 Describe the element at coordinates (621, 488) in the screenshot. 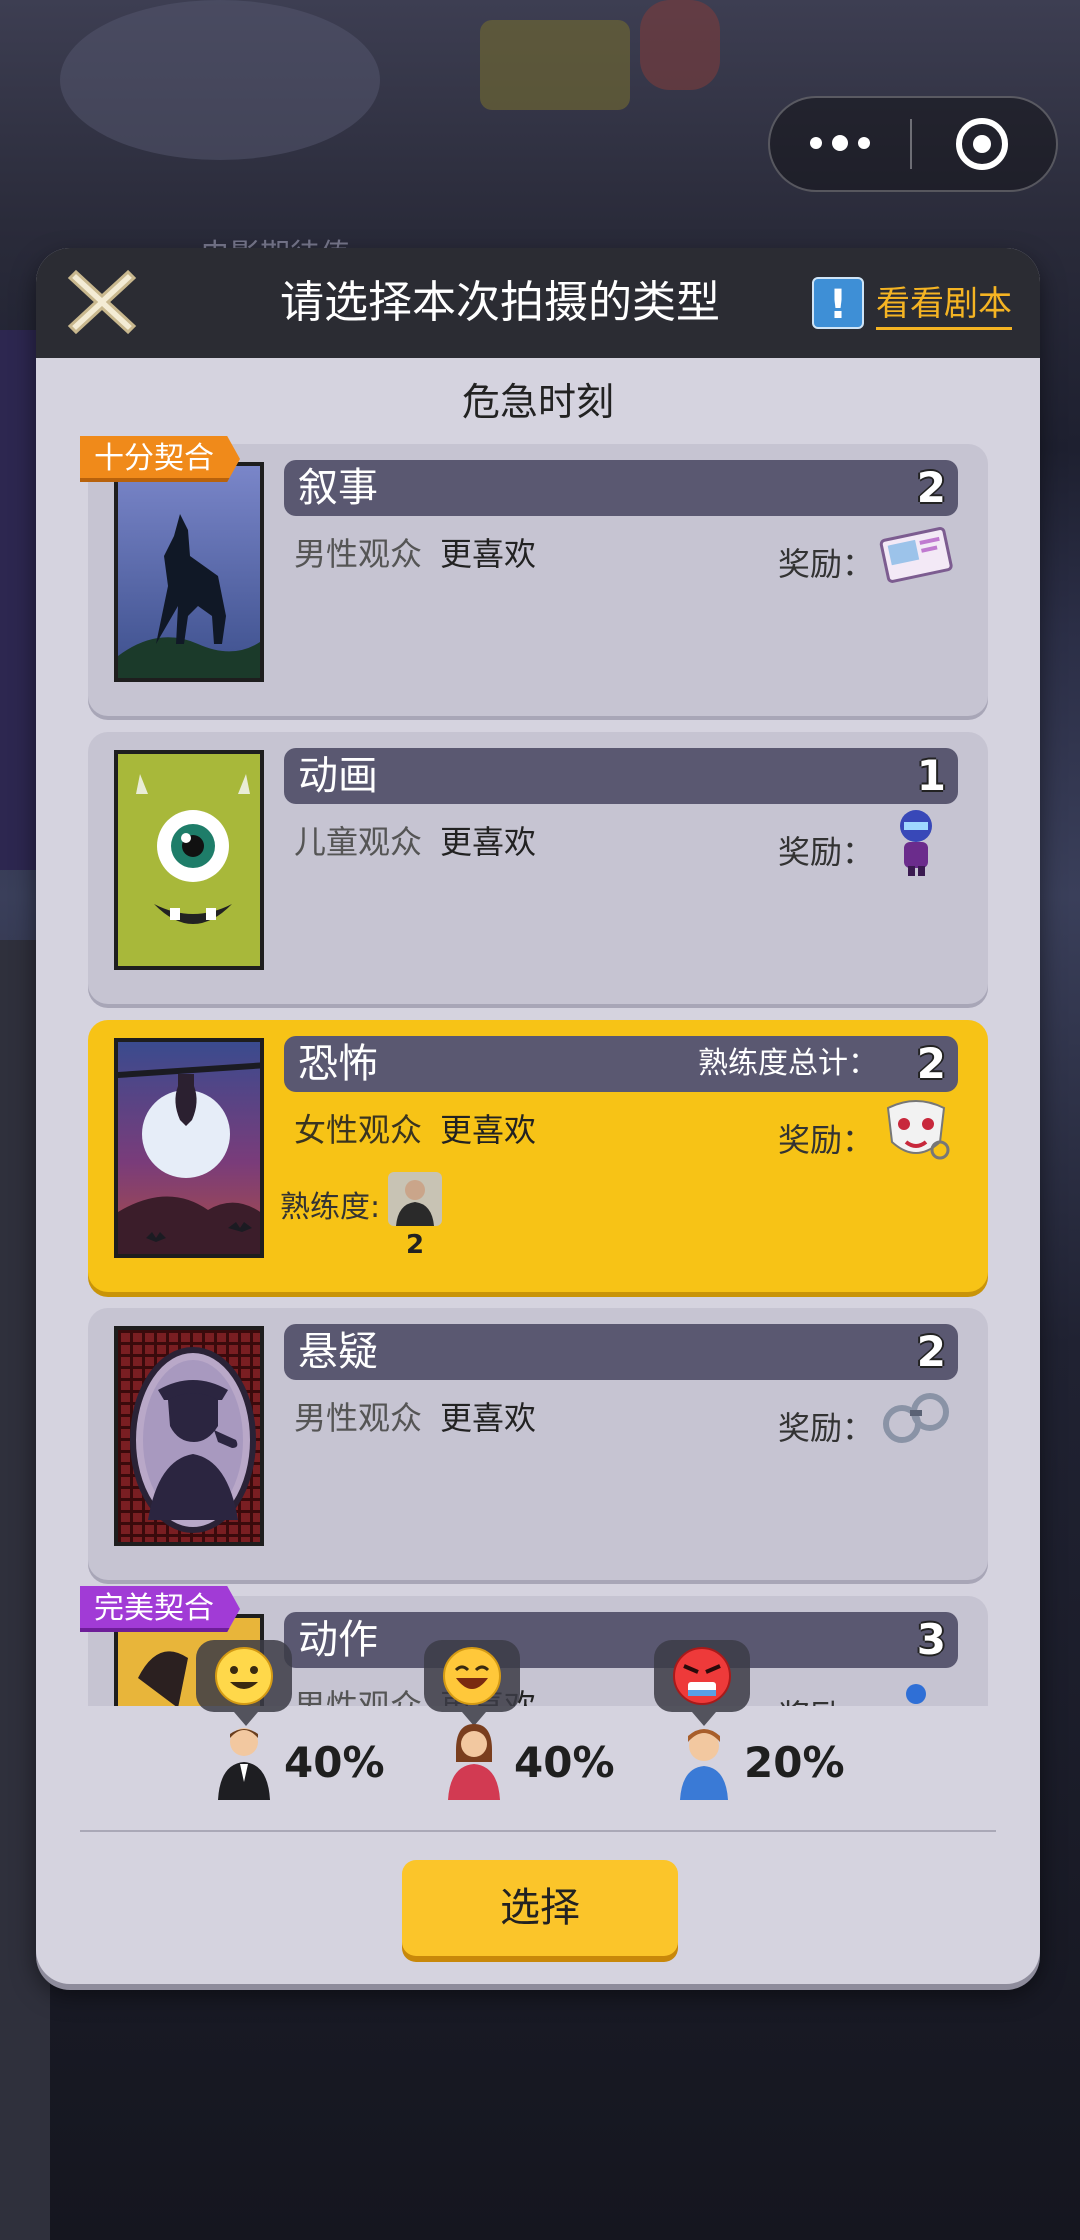

I see `genre-name-bar: 叙事 2` at that location.